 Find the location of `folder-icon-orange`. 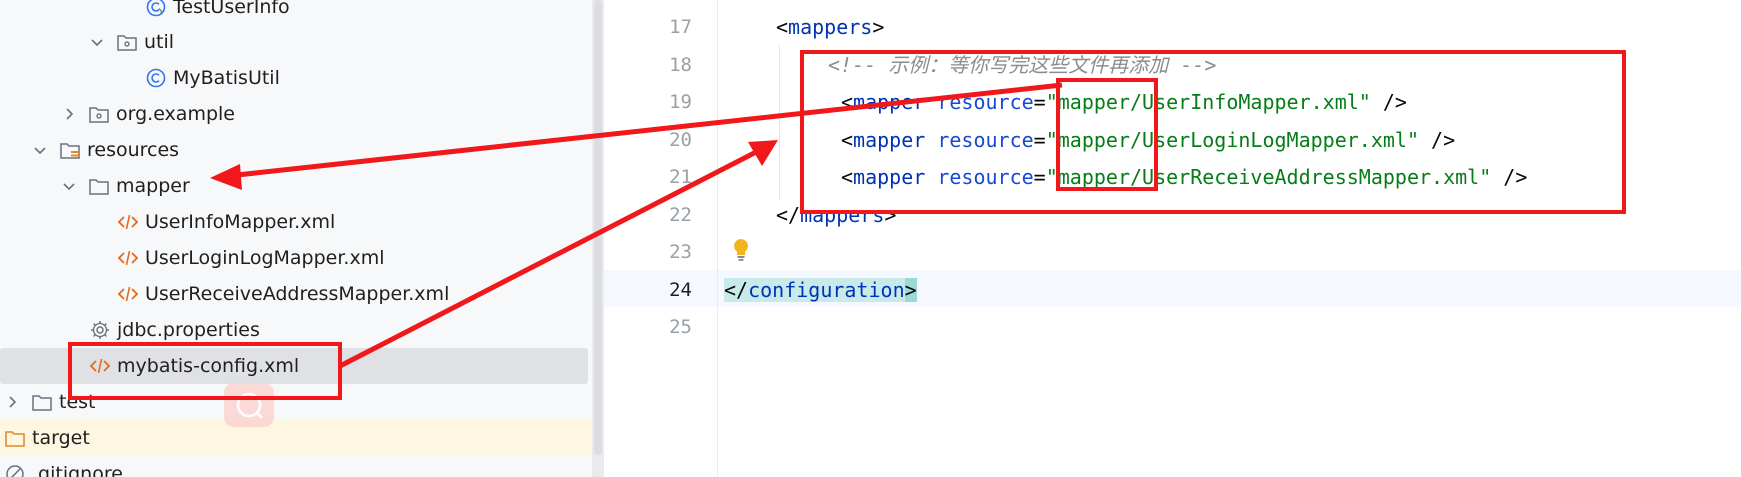

folder-icon-orange is located at coordinates (15, 438).